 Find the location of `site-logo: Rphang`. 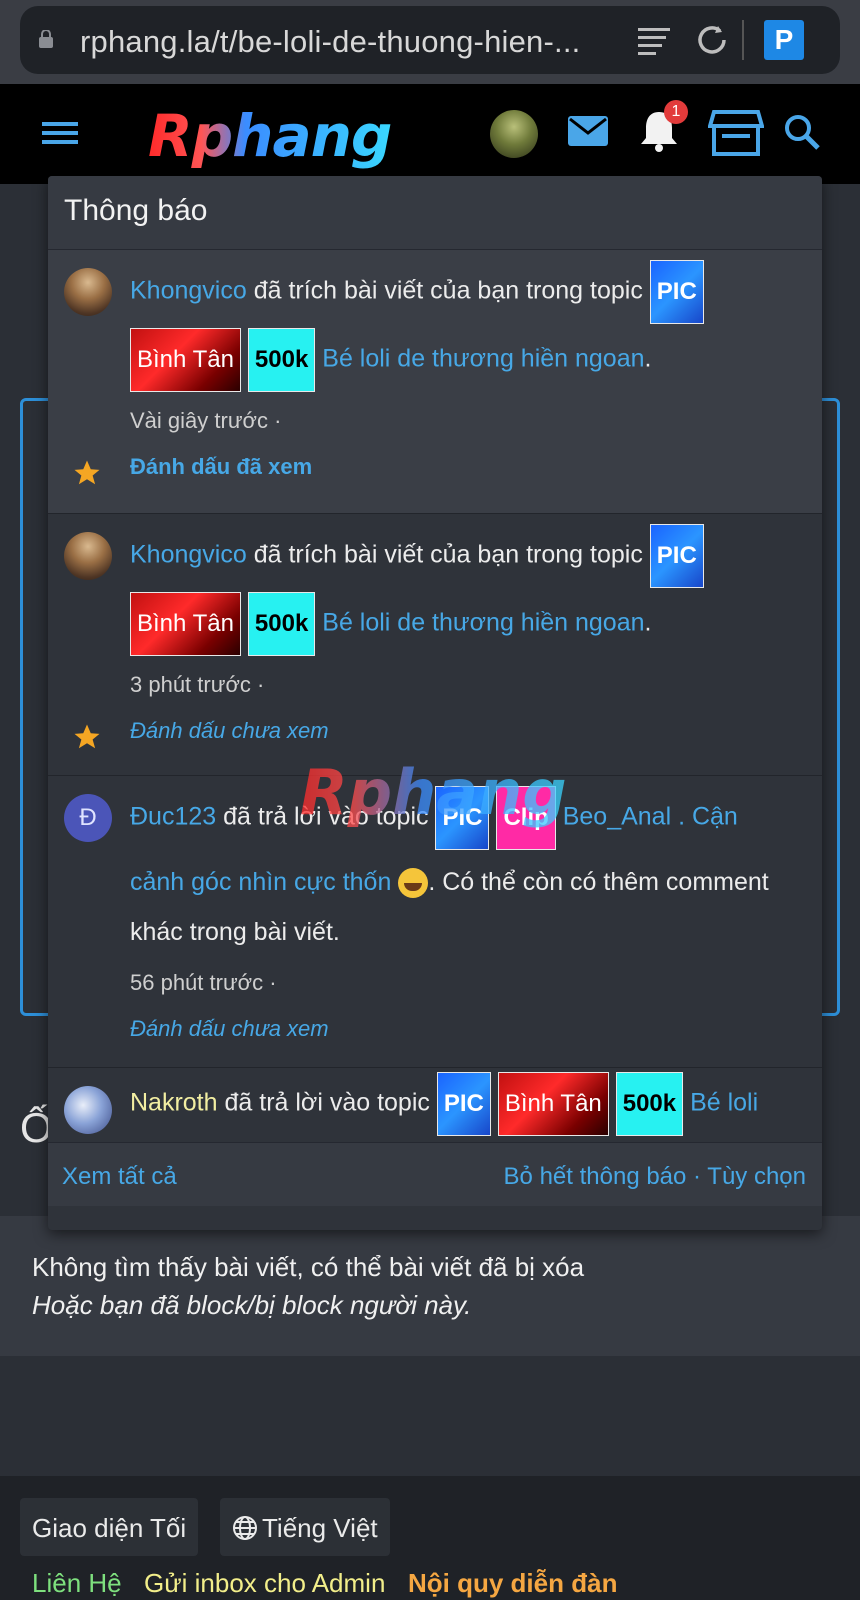

site-logo: Rphang is located at coordinates (270, 136).